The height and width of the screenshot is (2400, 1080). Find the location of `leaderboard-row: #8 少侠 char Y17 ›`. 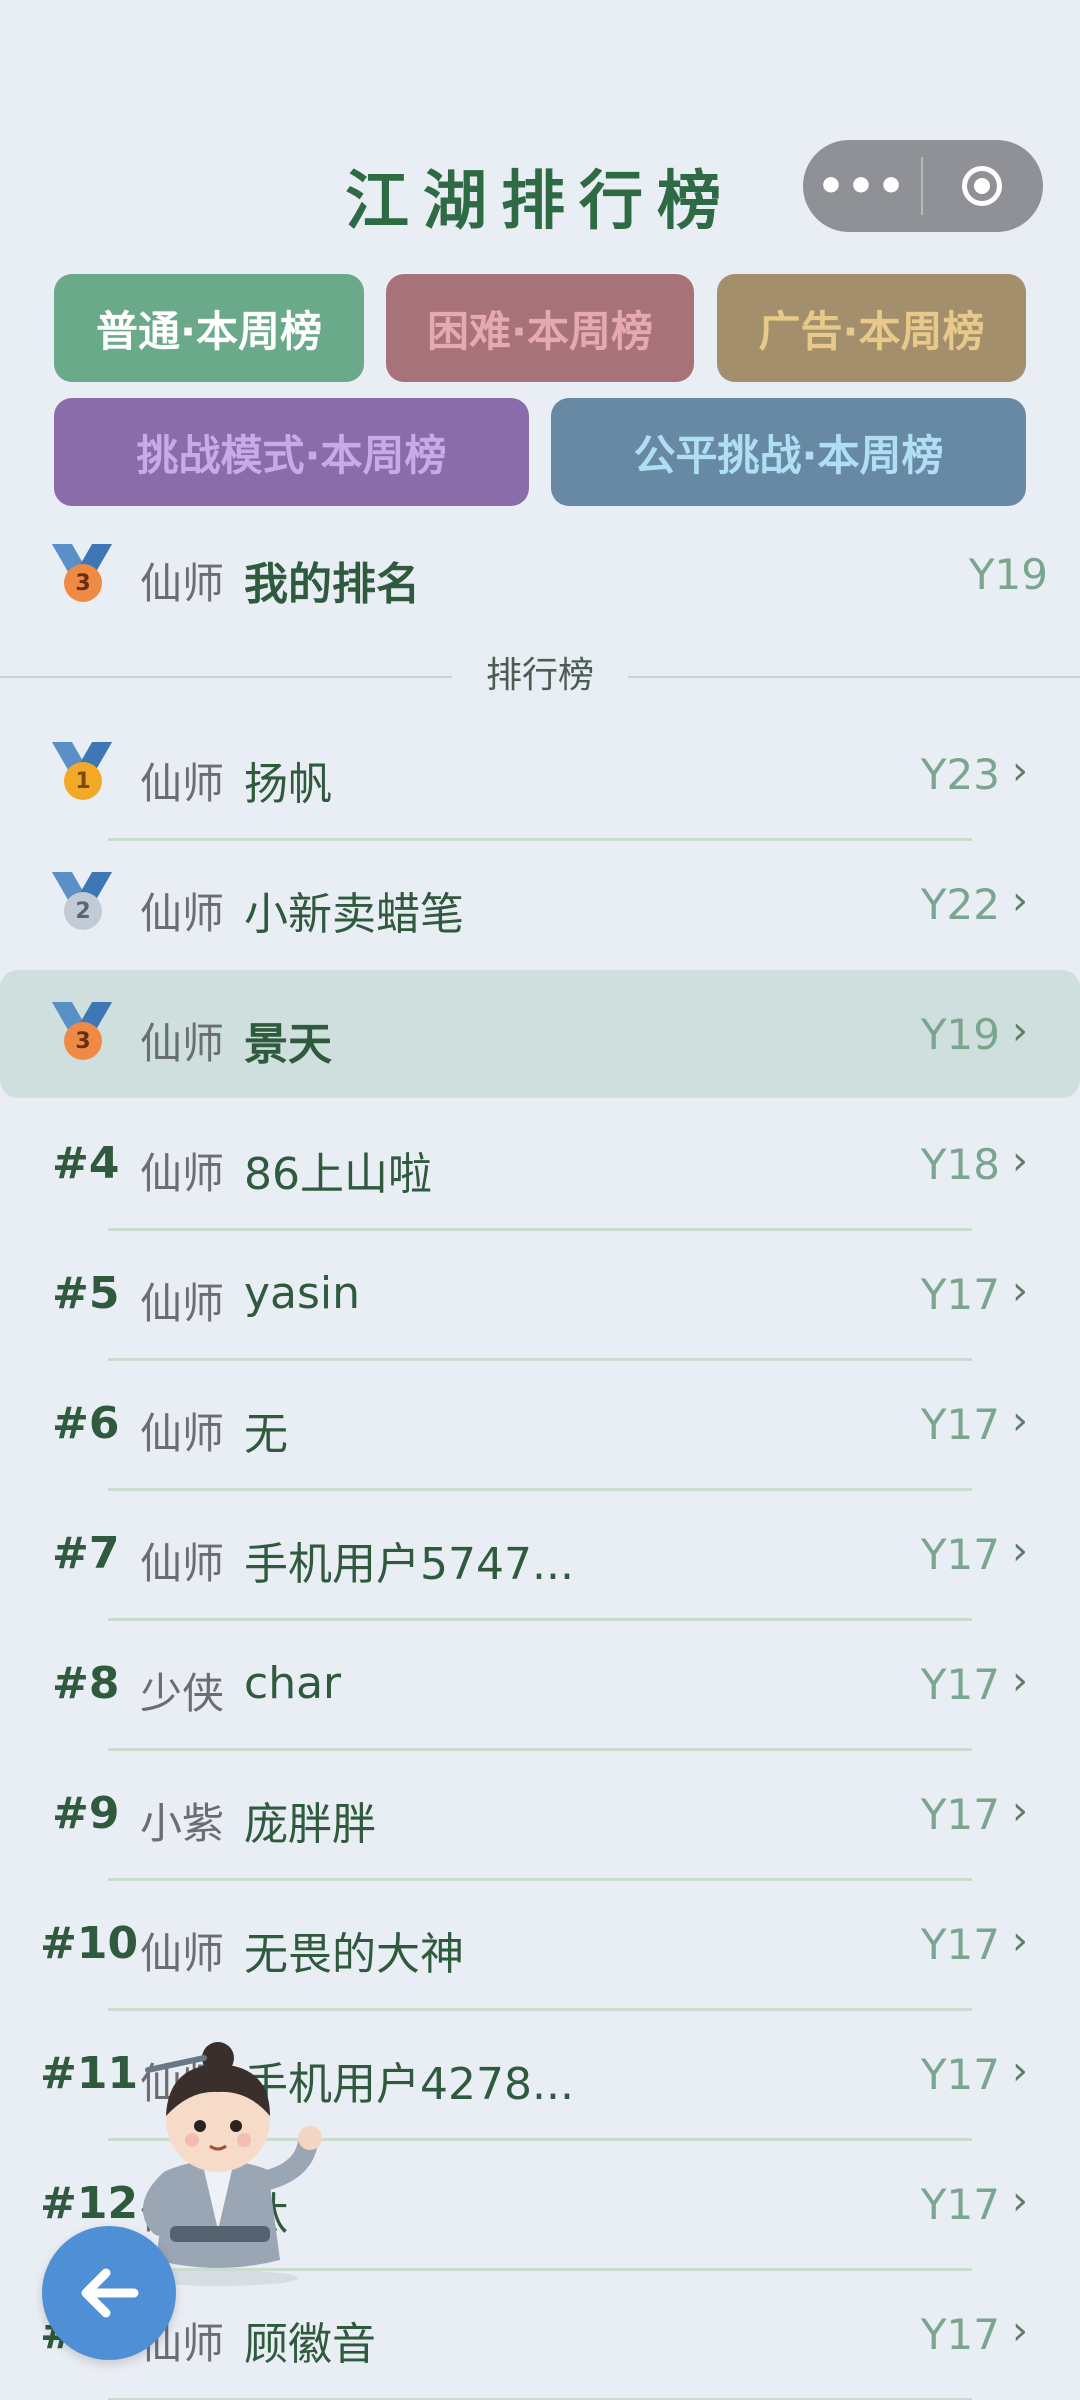

leaderboard-row: #8 少侠 char Y17 › is located at coordinates (540, 1684).